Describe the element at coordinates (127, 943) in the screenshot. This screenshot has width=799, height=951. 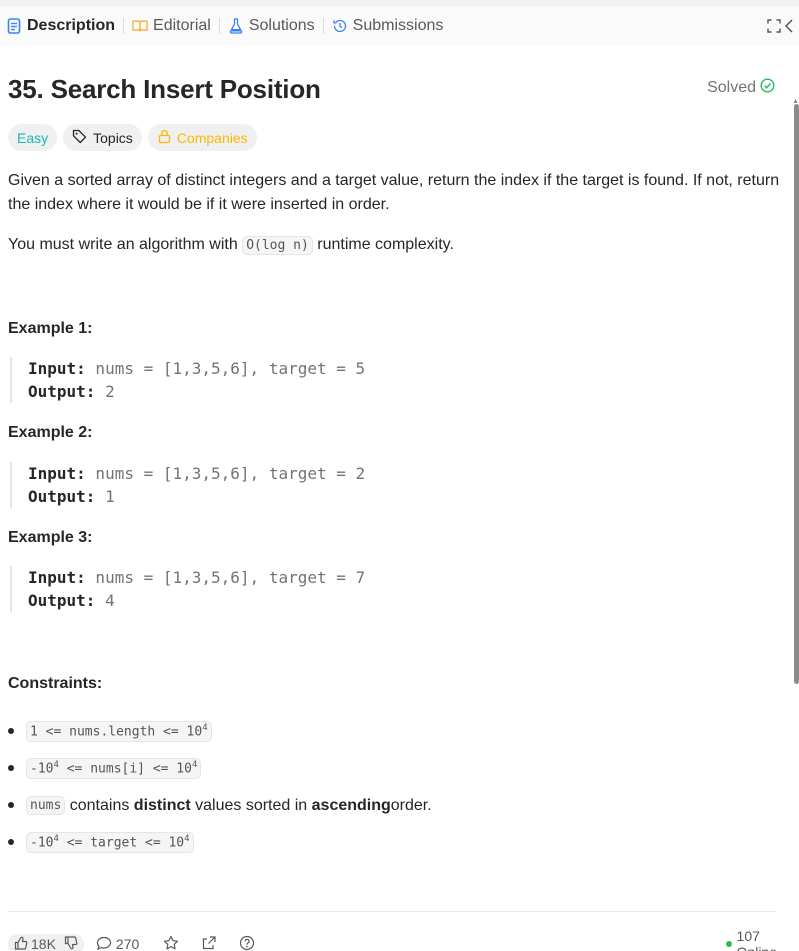
I see `comment-count: 270` at that location.